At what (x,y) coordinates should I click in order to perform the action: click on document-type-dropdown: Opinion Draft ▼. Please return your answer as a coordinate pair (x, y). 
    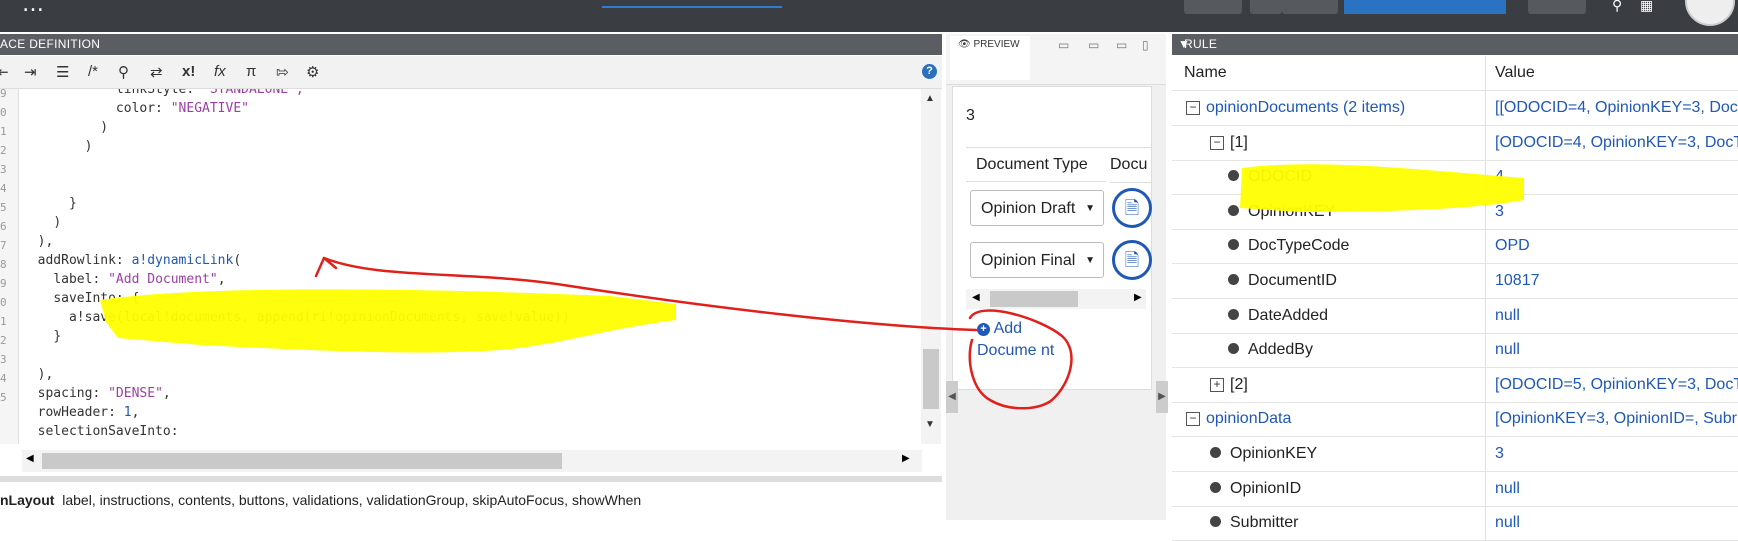
    Looking at the image, I should click on (1037, 208).